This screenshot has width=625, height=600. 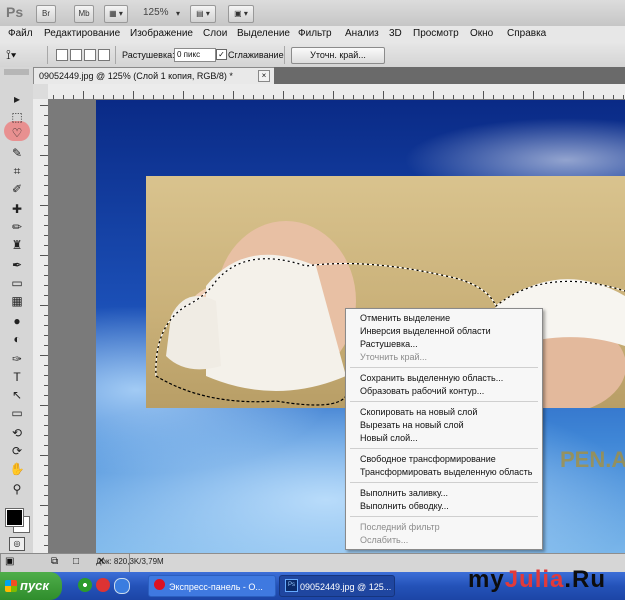 I want to click on menu-help: Справка, so click(x=526, y=33).